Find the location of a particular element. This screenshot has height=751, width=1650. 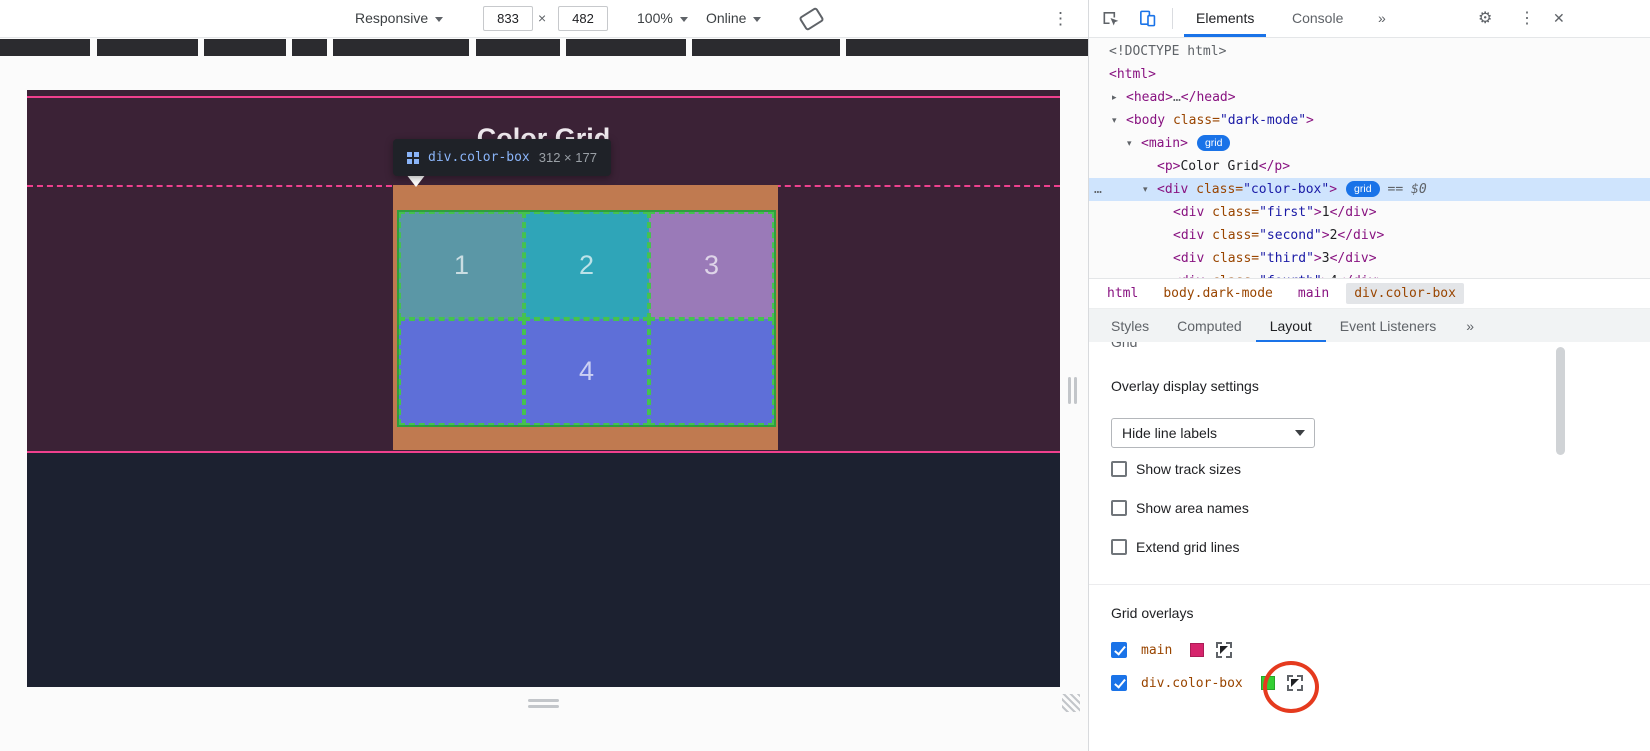

overlay-display-settings-title: Overlay display settings is located at coordinates (1185, 386).